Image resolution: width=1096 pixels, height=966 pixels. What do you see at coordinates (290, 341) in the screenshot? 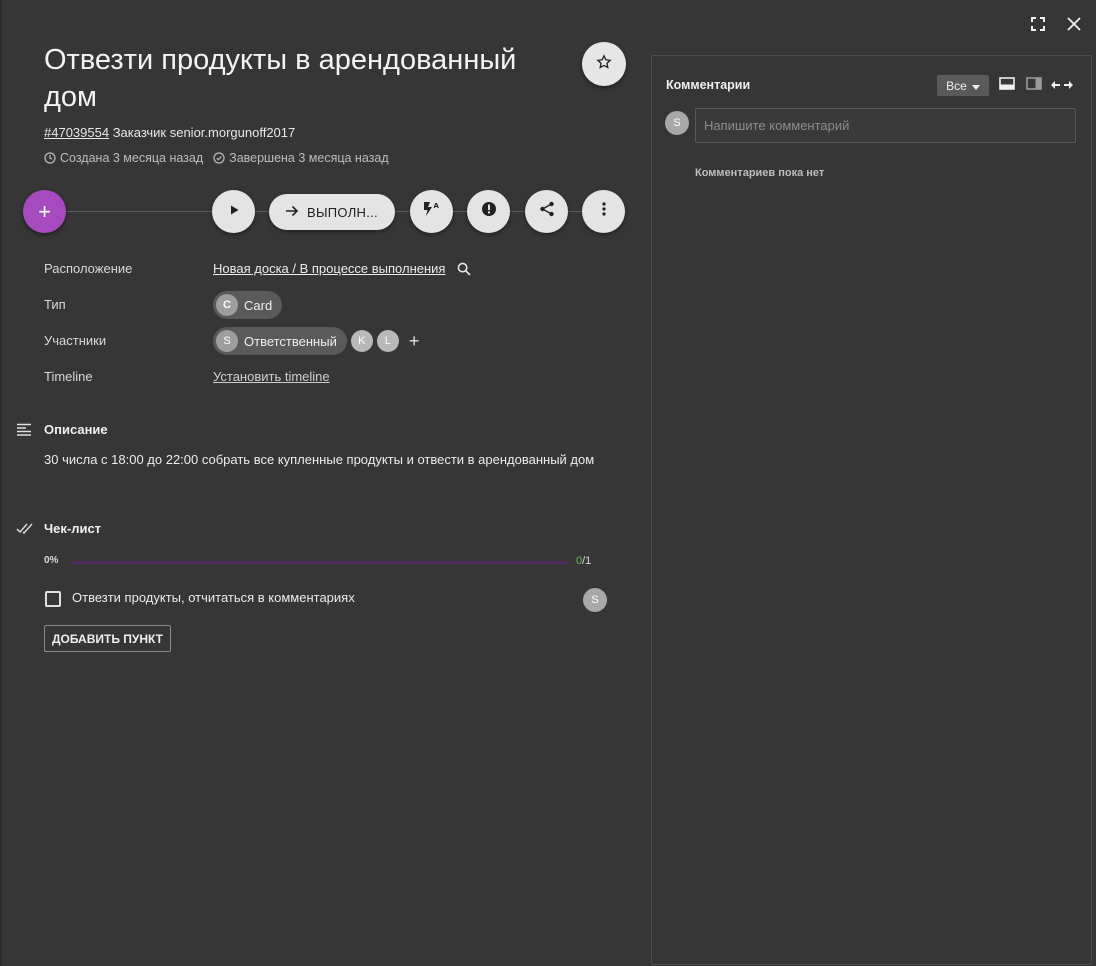
I see `responsible-label: Ответственный` at bounding box center [290, 341].